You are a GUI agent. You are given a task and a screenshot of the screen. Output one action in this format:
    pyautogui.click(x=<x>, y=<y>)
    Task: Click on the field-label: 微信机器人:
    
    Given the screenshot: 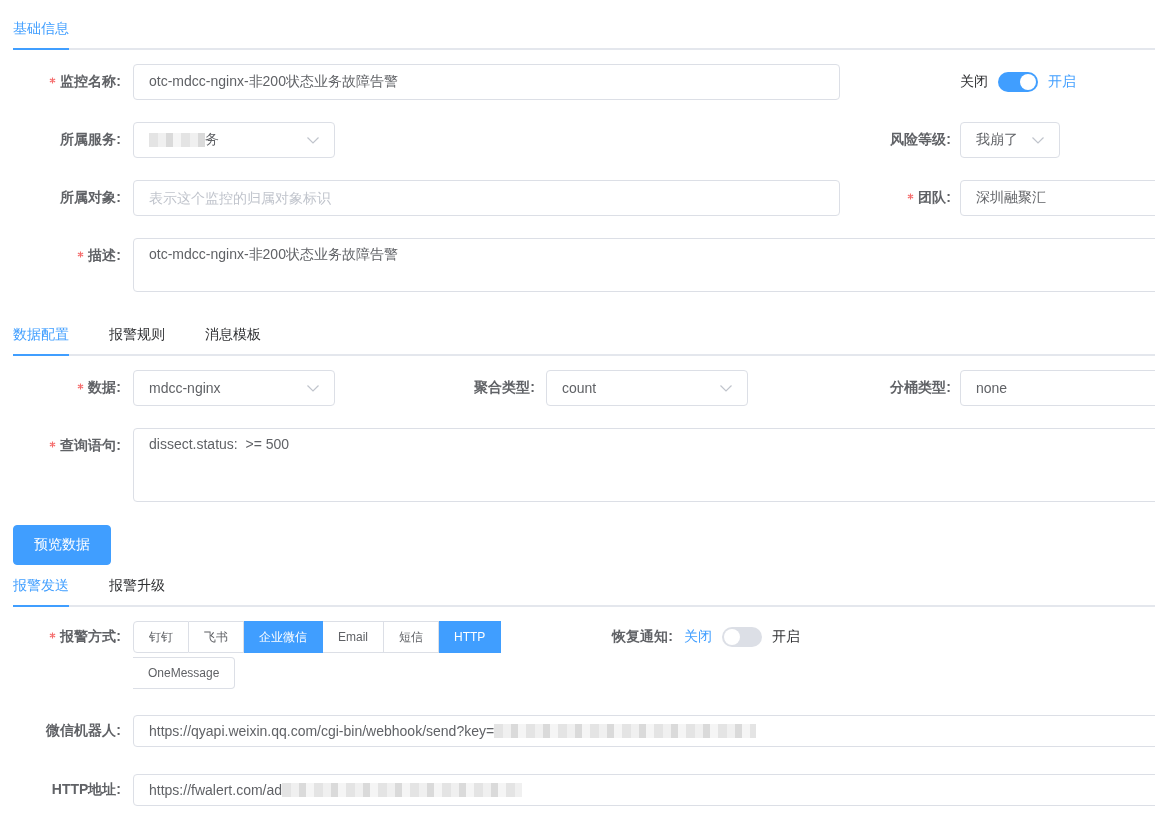 What is the action you would take?
    pyautogui.click(x=83, y=731)
    